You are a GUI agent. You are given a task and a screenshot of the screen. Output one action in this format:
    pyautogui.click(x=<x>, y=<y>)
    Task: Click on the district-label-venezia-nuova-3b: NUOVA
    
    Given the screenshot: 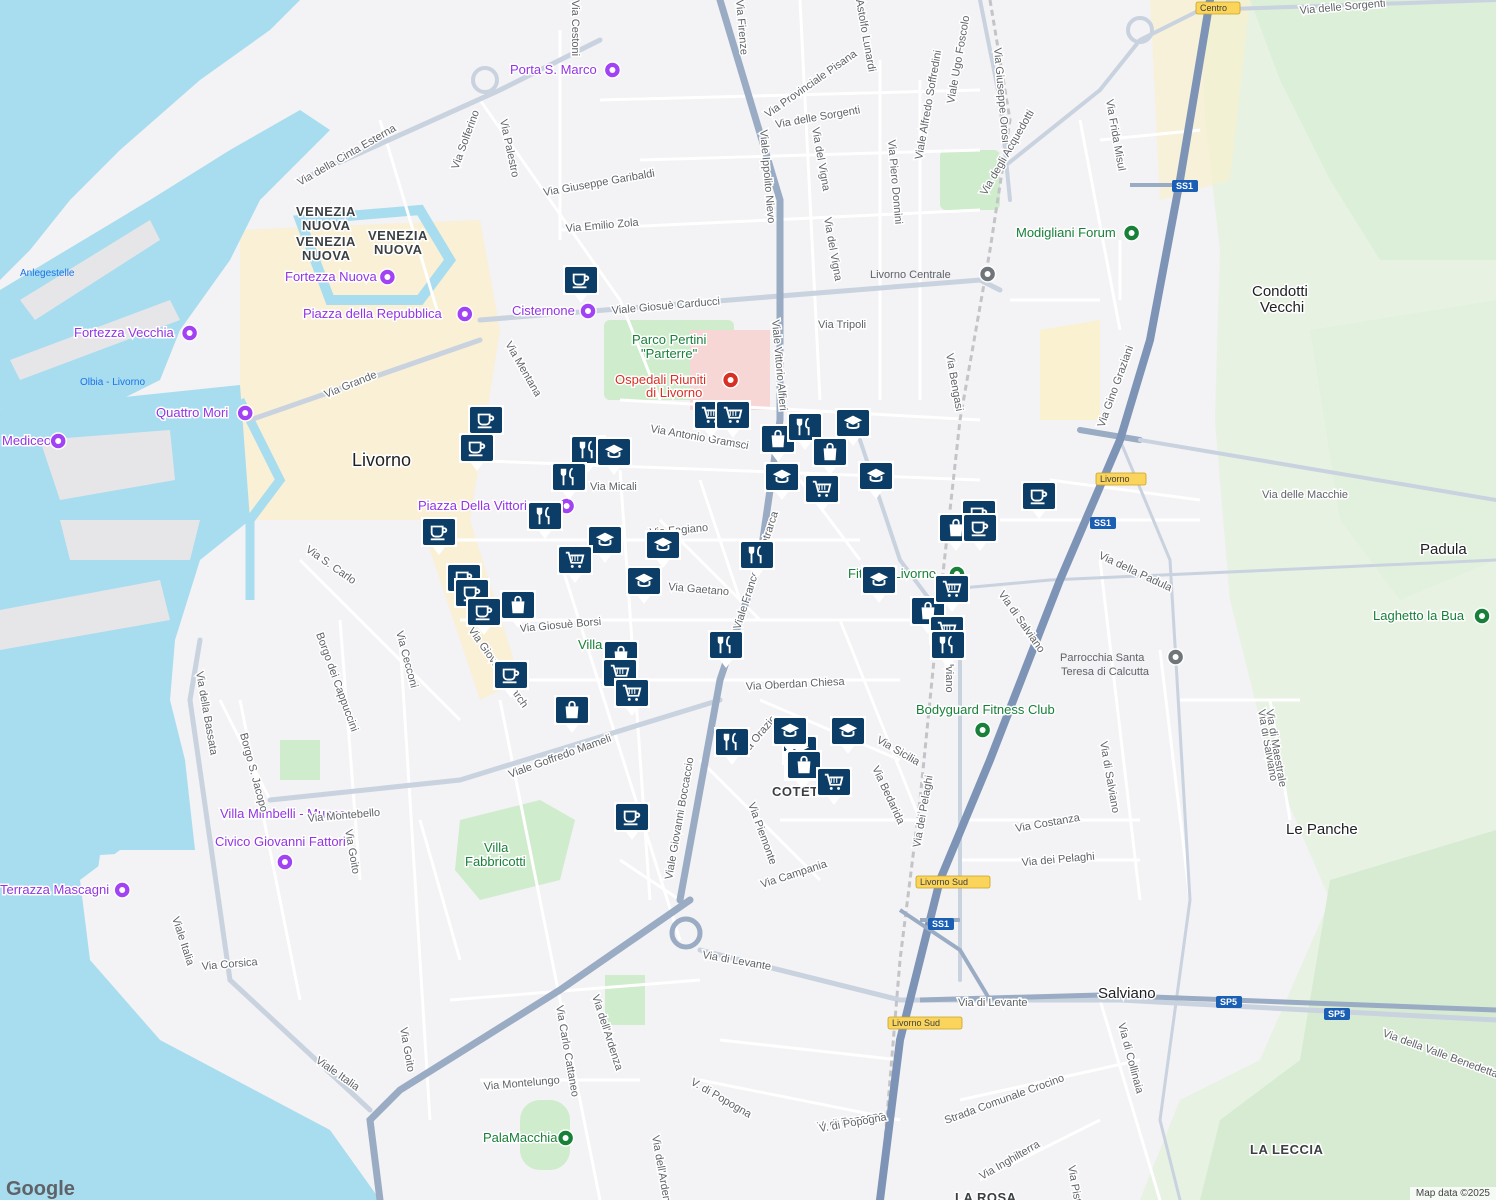 What is the action you would take?
    pyautogui.click(x=398, y=249)
    